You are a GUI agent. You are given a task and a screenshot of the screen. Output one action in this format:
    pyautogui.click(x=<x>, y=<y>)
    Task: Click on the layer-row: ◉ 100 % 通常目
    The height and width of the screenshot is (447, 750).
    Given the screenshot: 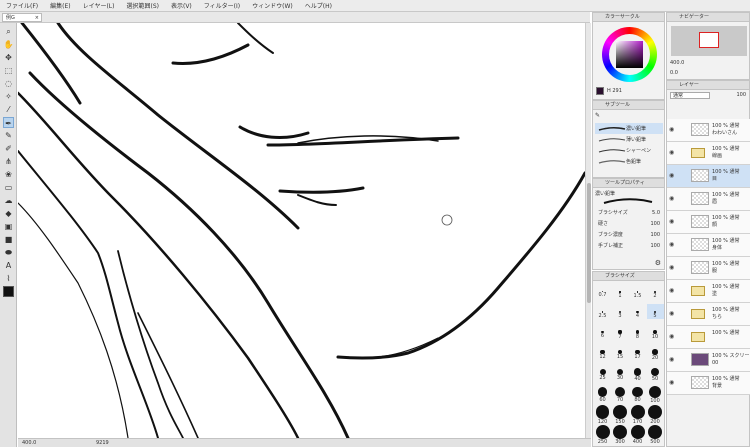 What is the action you would take?
    pyautogui.click(x=708, y=176)
    